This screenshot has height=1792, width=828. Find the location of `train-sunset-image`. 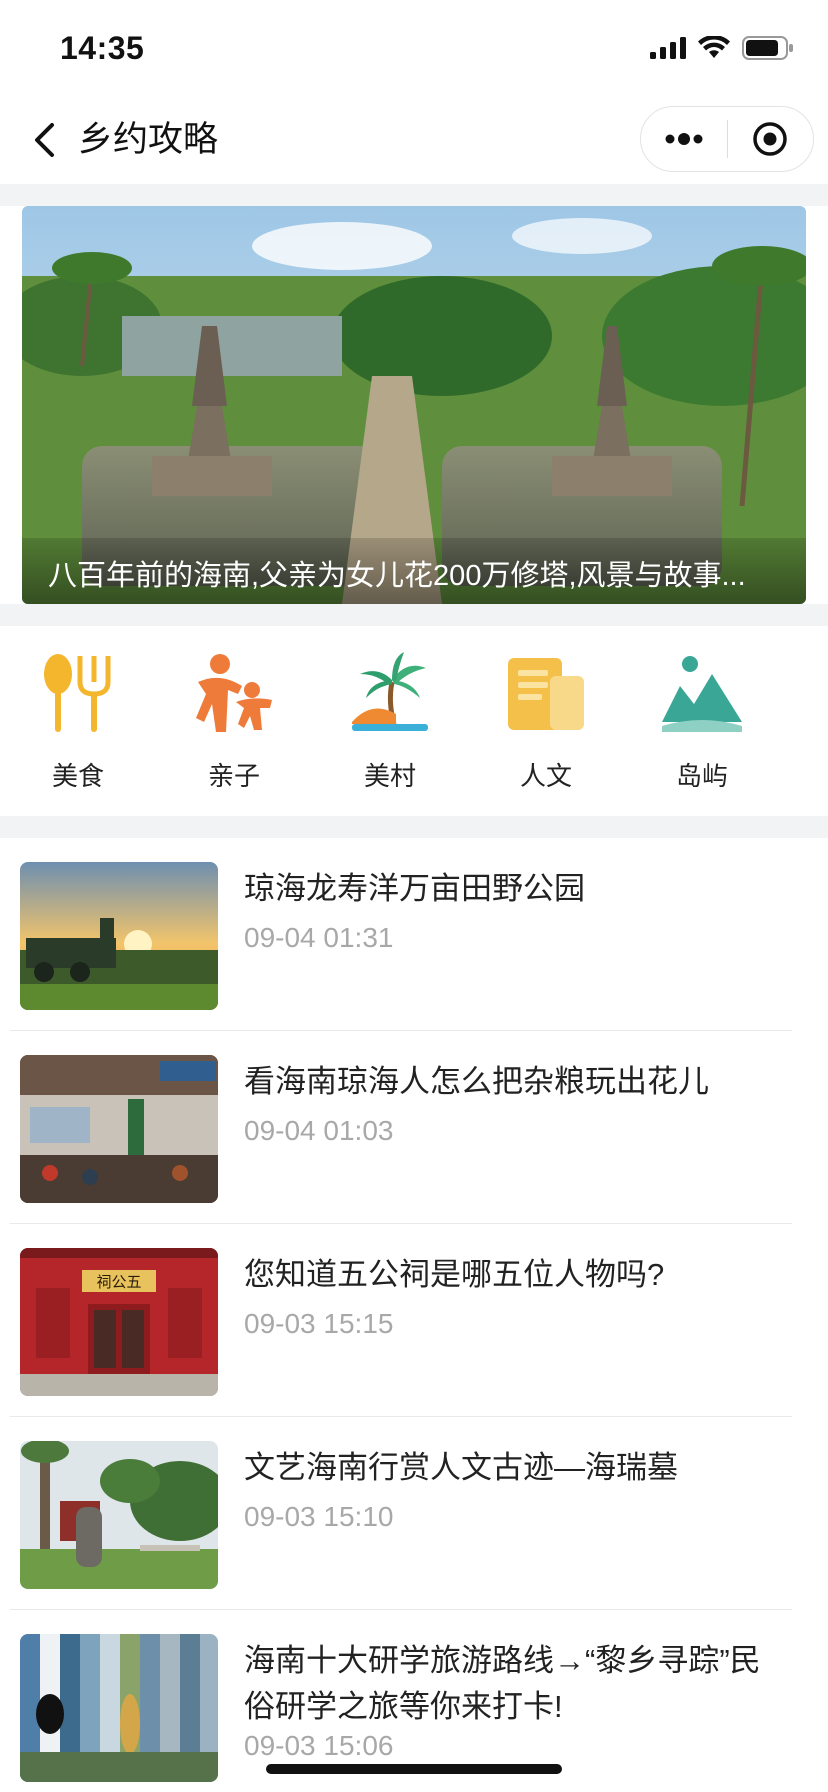

train-sunset-image is located at coordinates (119, 936).